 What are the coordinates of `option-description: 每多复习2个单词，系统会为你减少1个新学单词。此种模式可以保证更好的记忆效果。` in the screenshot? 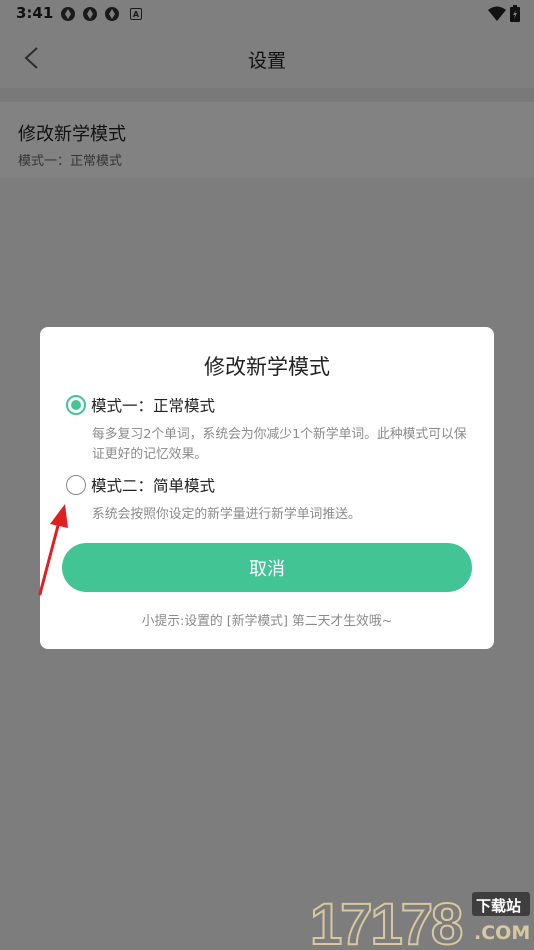 It's located at (279, 444).